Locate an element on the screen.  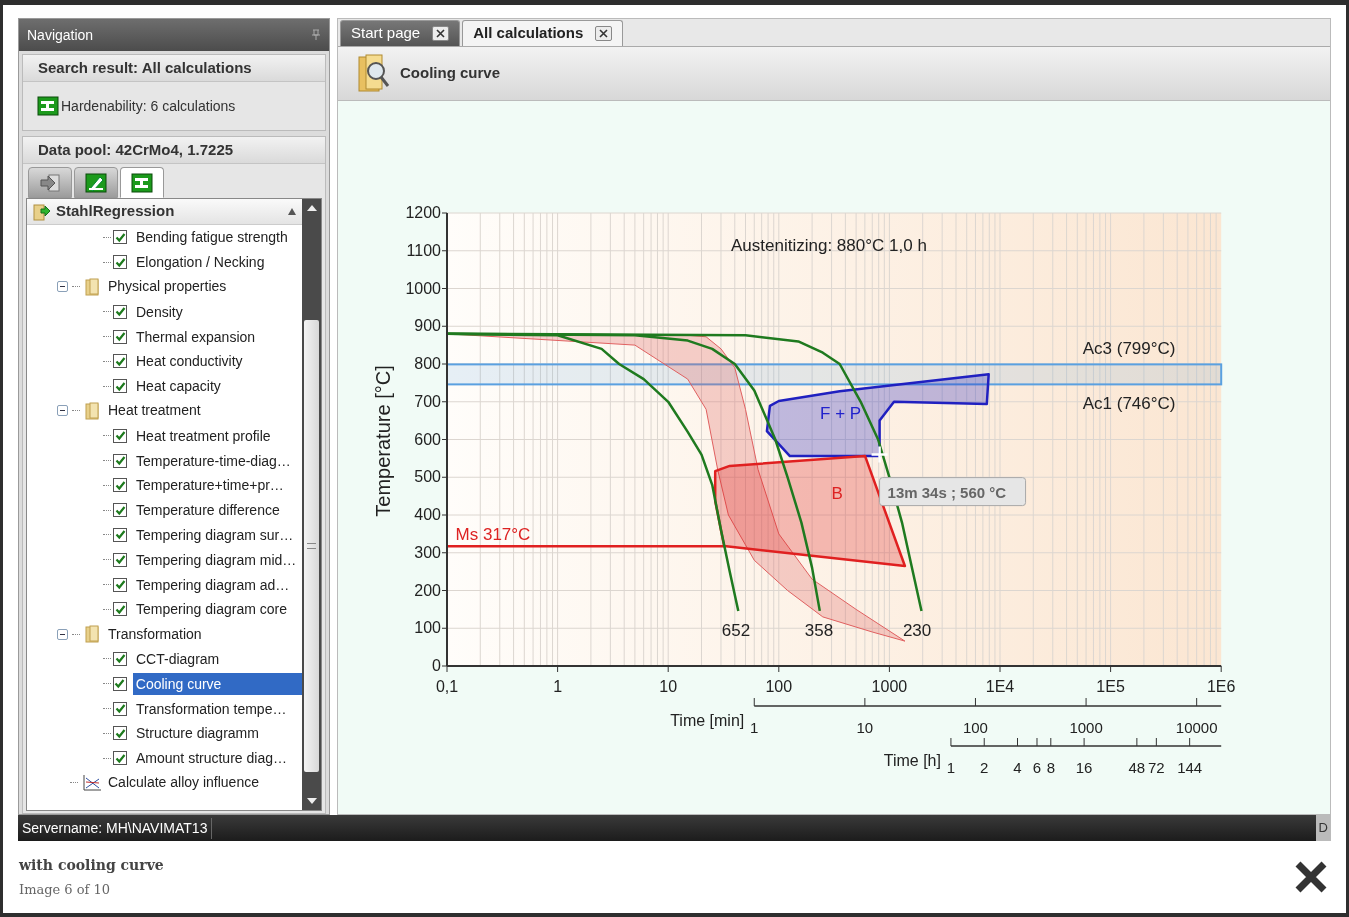
pencil-icon is located at coordinates (96, 182).